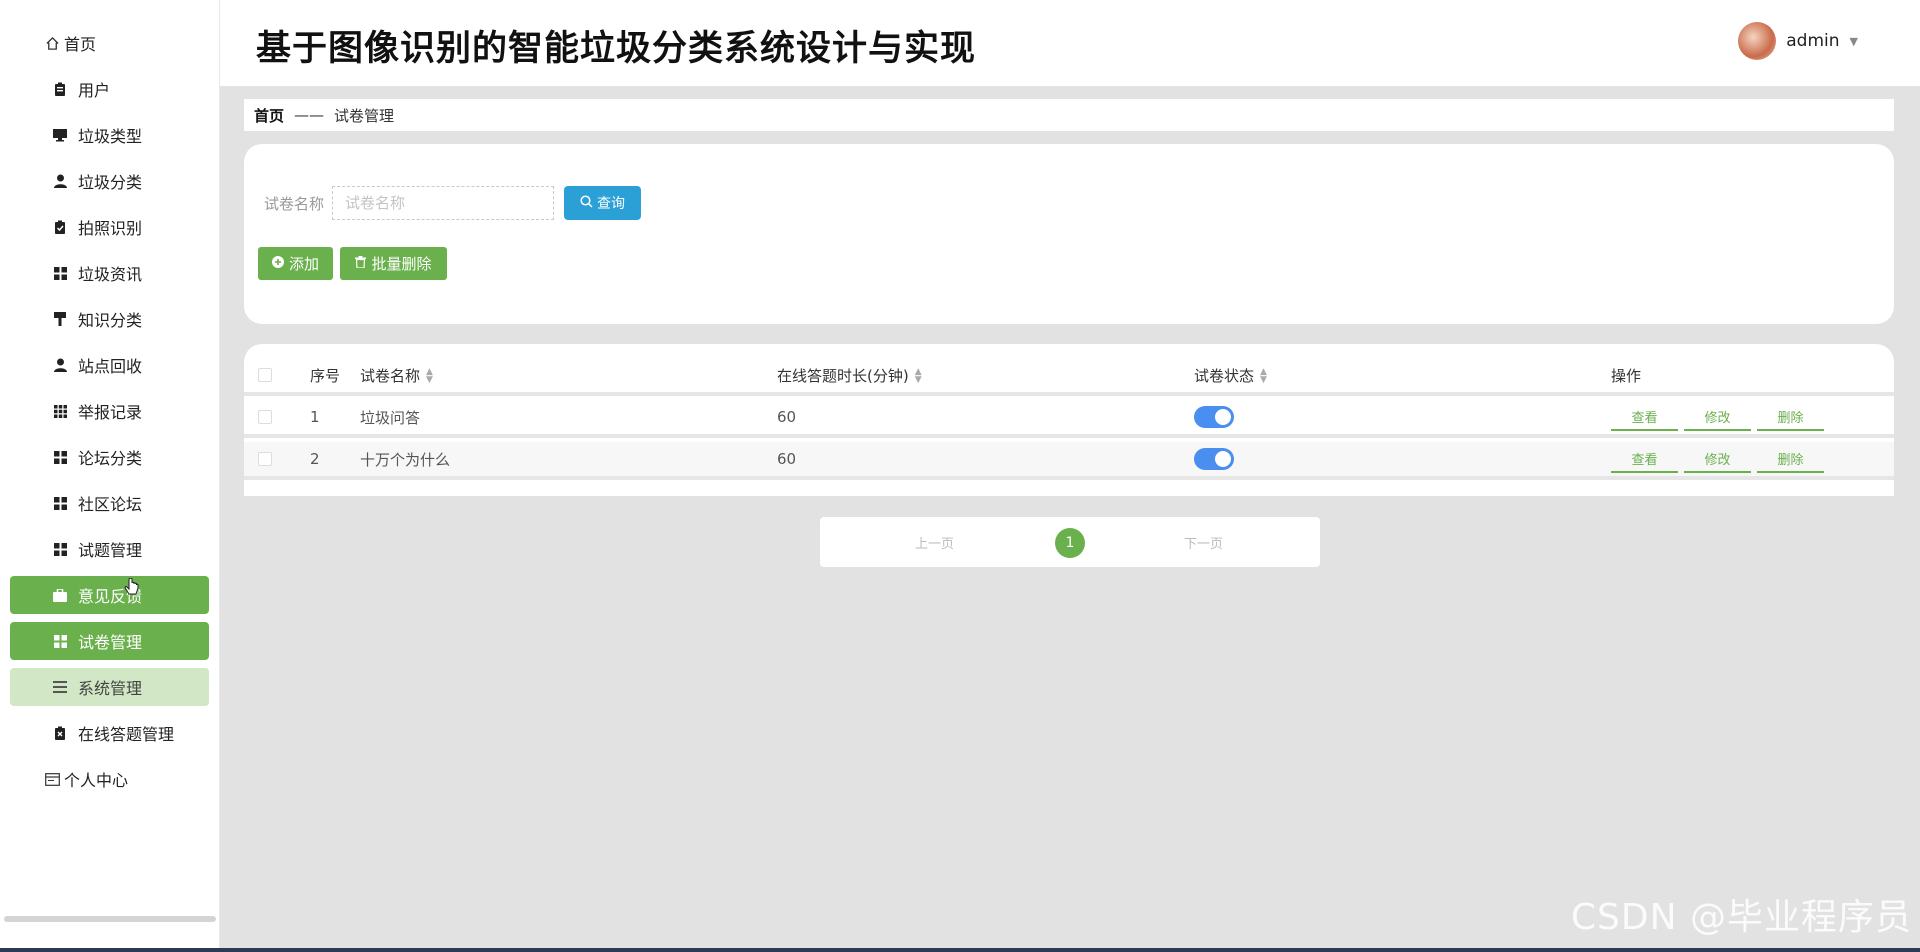 Image resolution: width=1920 pixels, height=952 pixels. Describe the element at coordinates (1069, 115) in the screenshot. I see `breadcrumb: 首页 —— 试卷管理` at that location.